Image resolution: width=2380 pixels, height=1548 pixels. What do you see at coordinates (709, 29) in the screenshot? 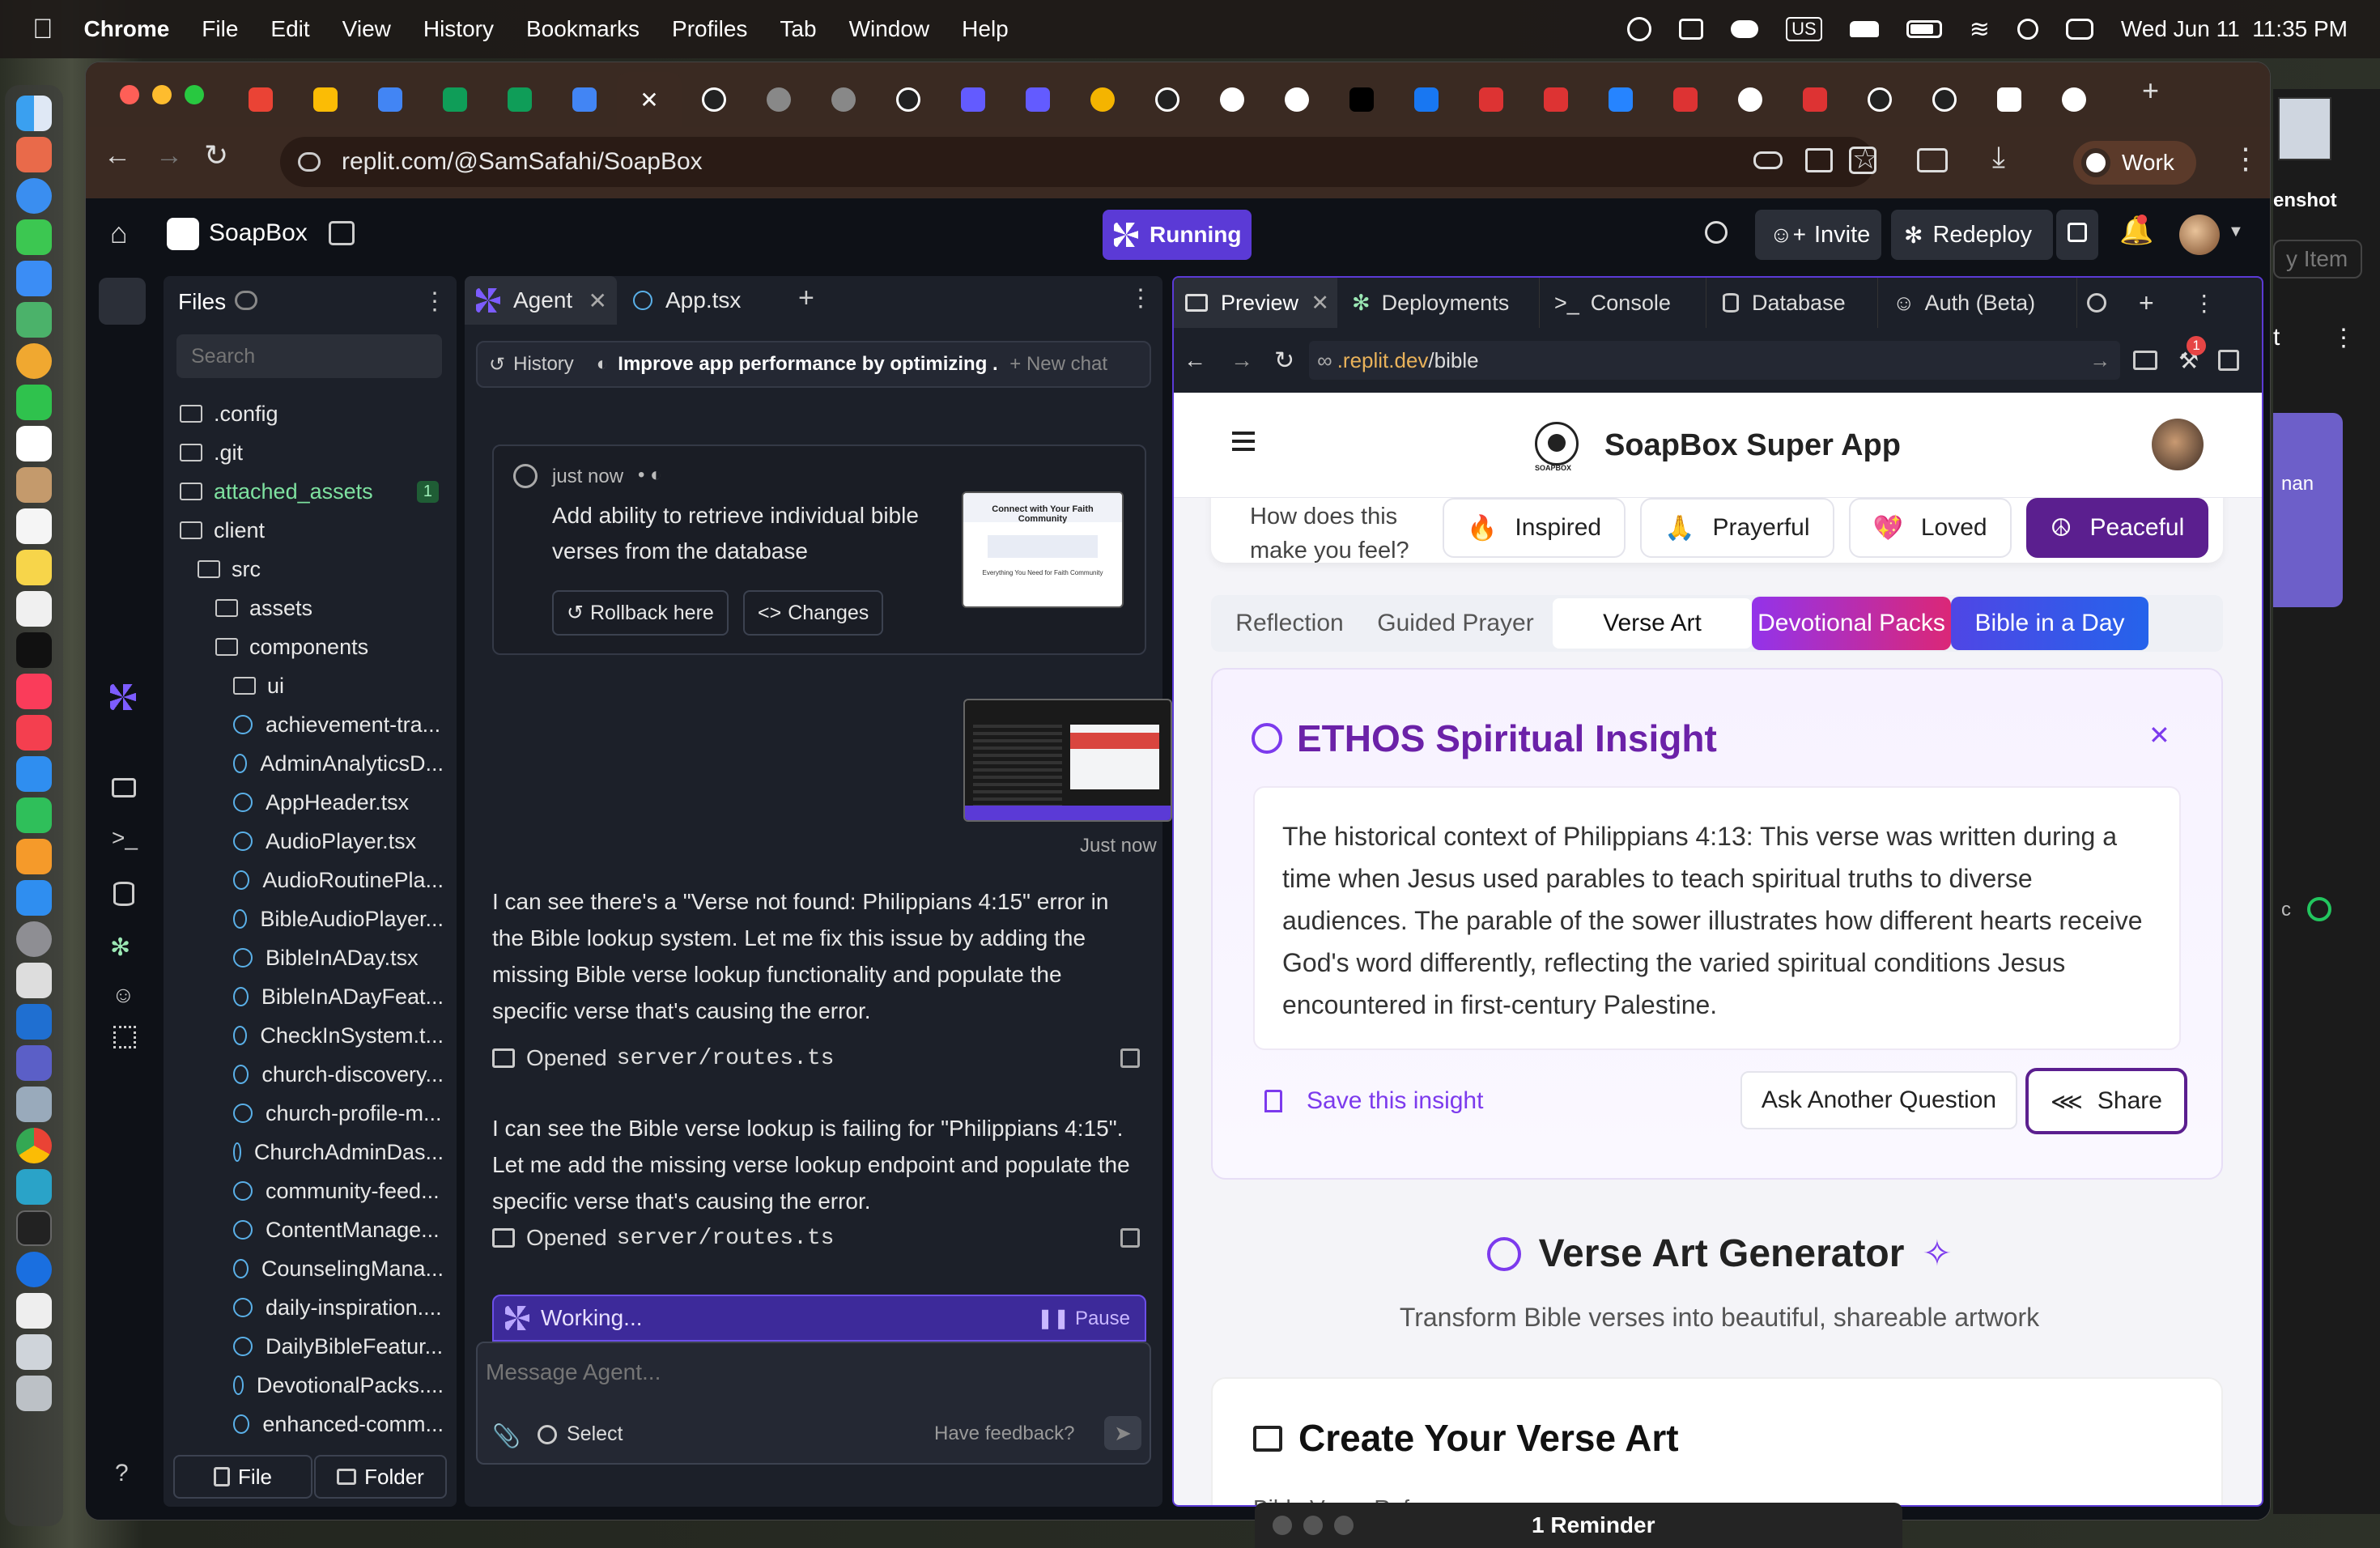
I see `menu-profiles: Profiles` at bounding box center [709, 29].